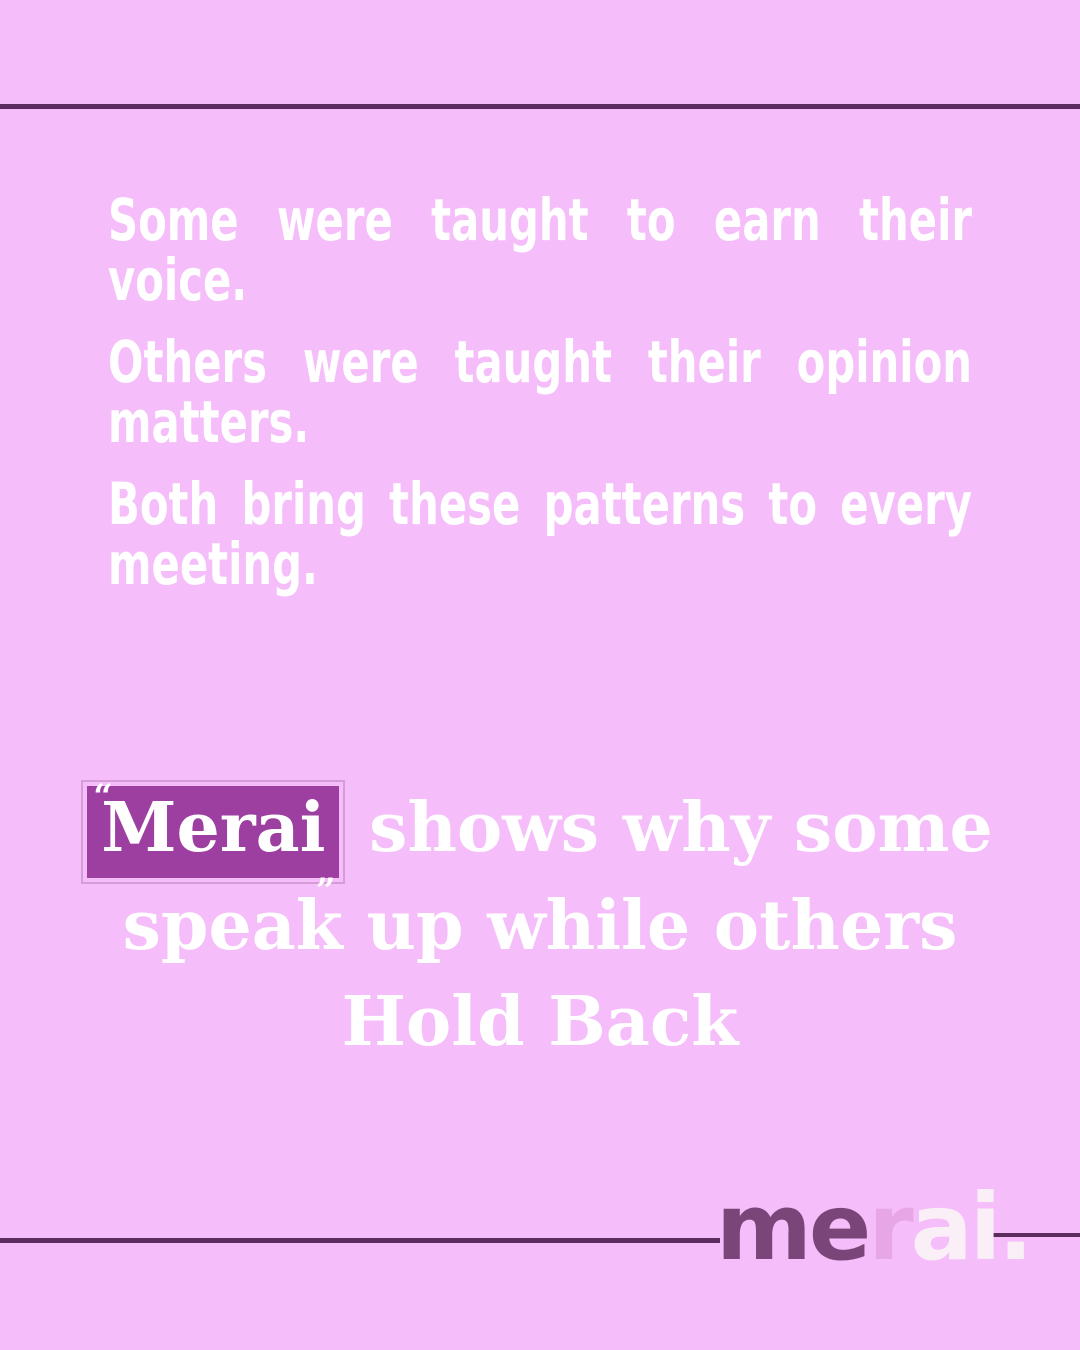  I want to click on logo-part-2: r, so click(890, 1227).